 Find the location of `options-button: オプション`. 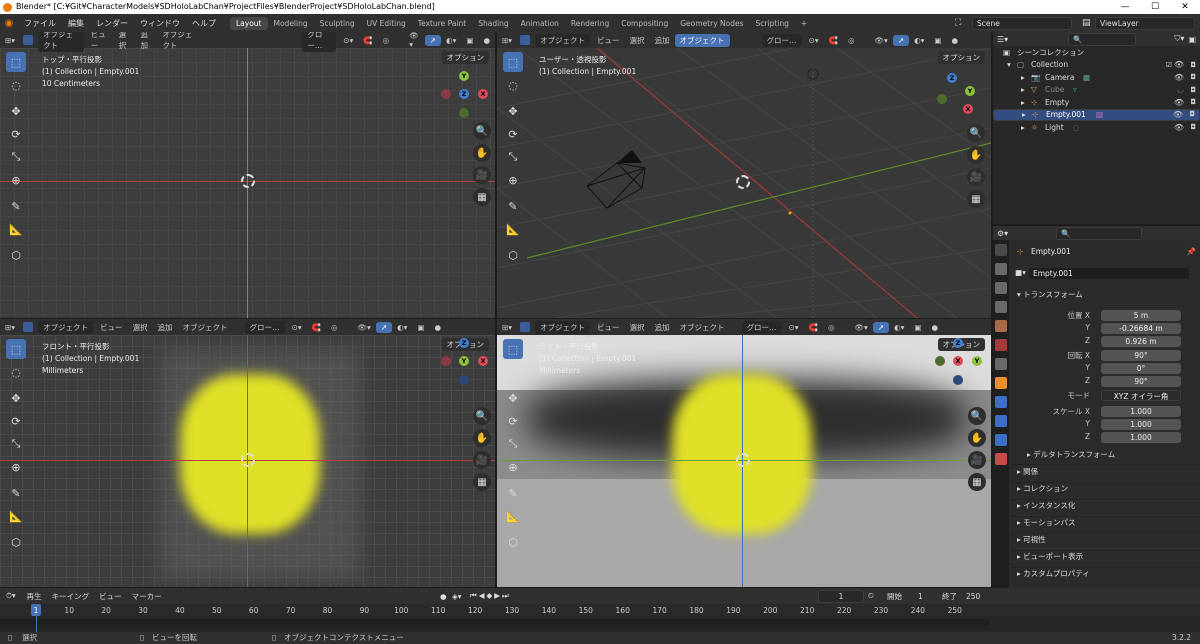

options-button: オプション is located at coordinates (465, 57).